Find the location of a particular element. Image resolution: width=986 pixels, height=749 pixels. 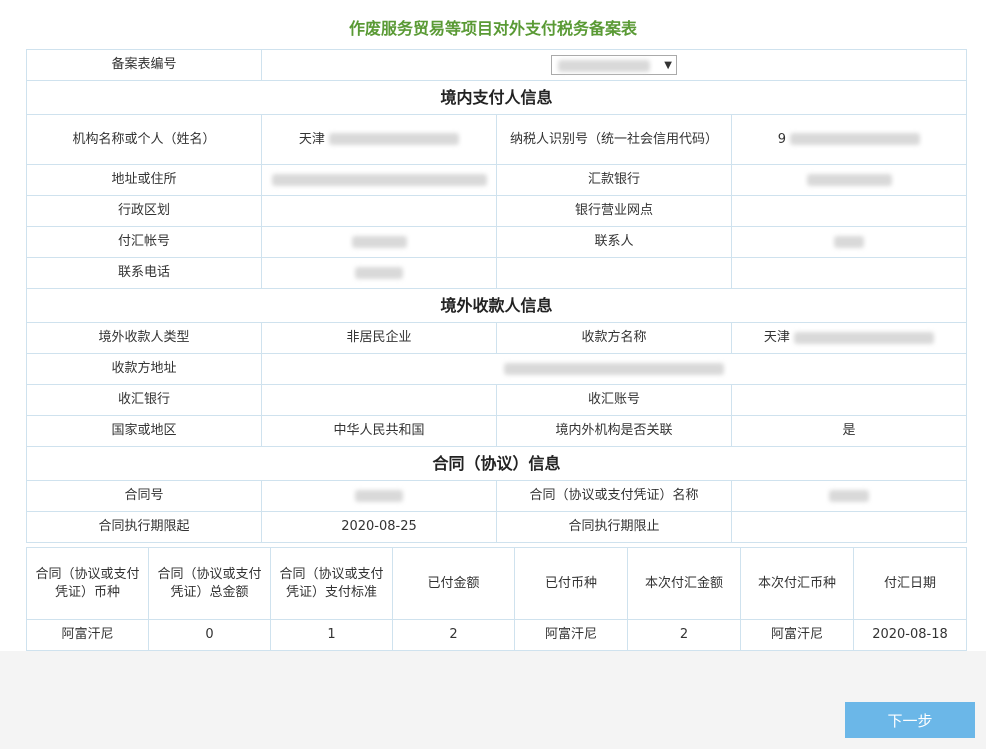

cell-payment-standard: 1 is located at coordinates (331, 635).